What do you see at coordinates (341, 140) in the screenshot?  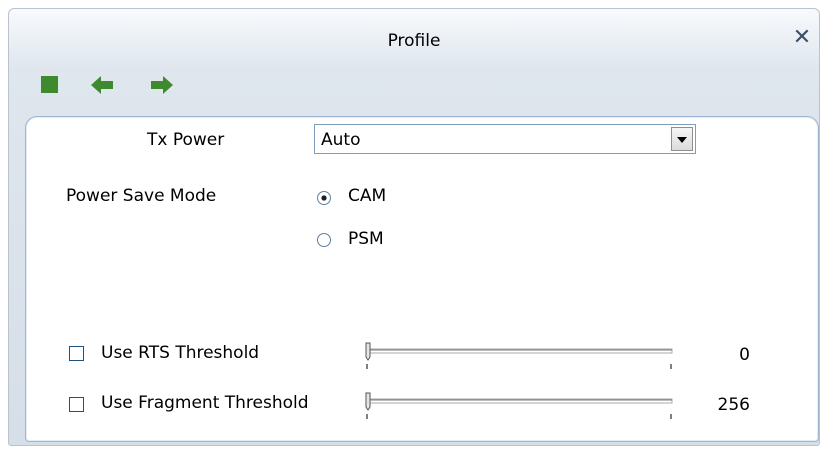 I see `tx-power-value: Auto` at bounding box center [341, 140].